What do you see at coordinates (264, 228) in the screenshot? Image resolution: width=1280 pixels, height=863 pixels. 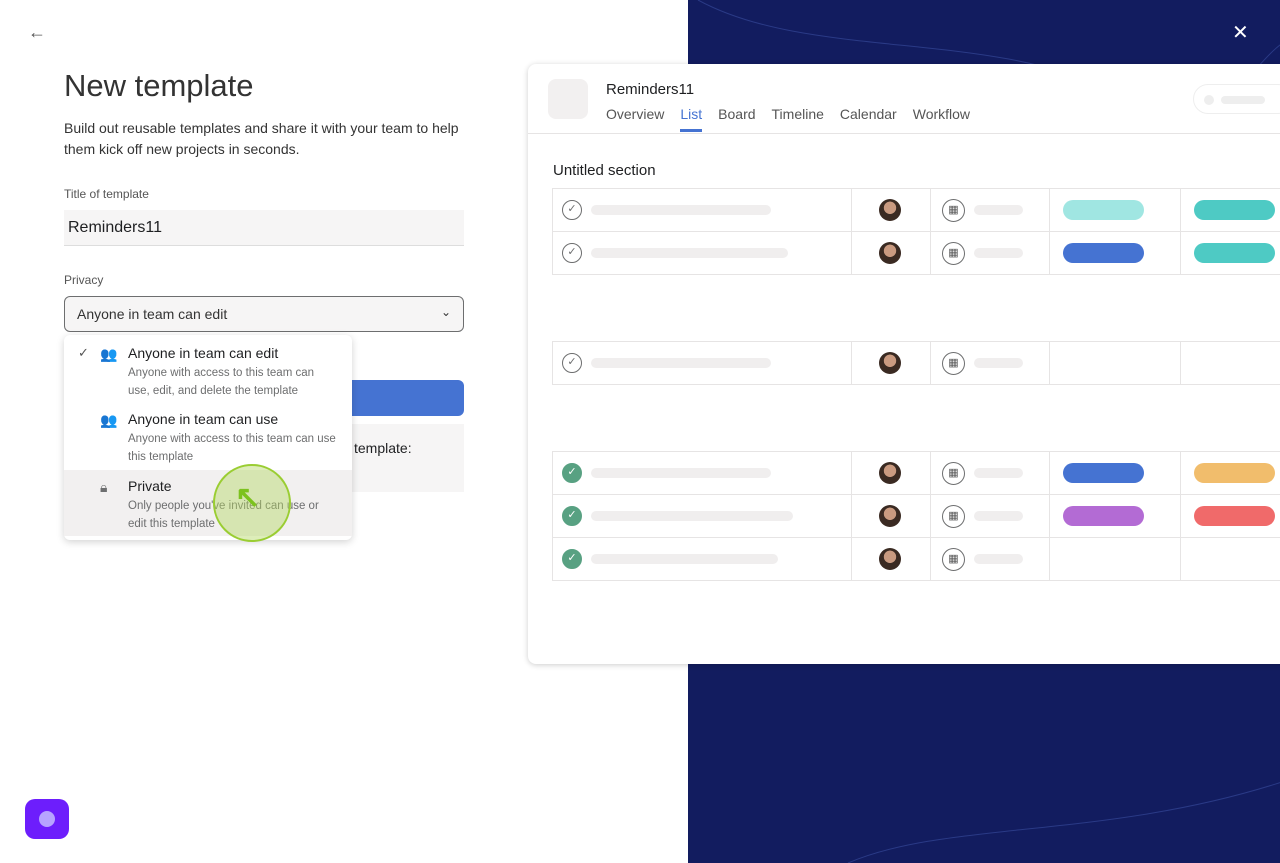 I see `title-input` at bounding box center [264, 228].